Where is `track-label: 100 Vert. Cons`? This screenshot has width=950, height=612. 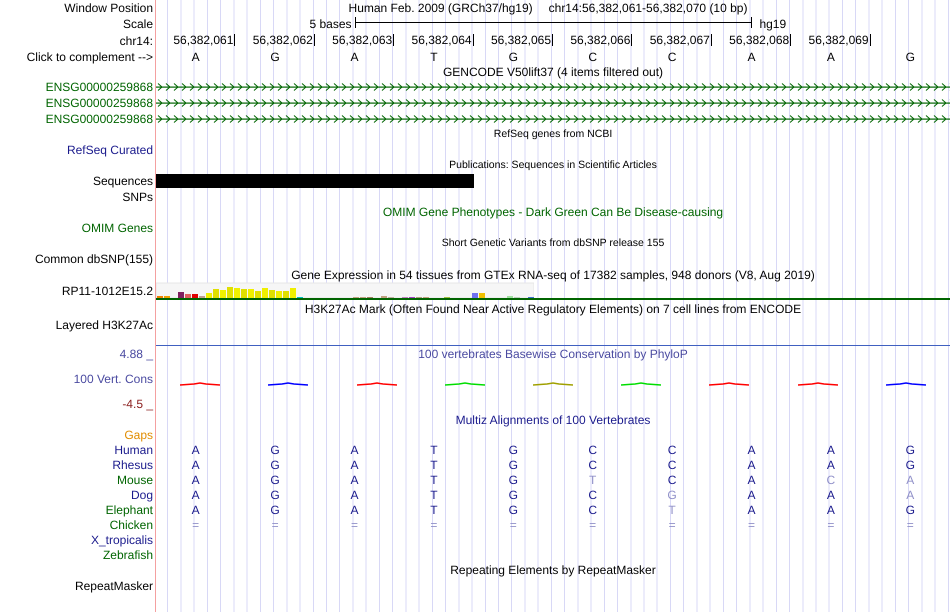 track-label: 100 Vert. Cons is located at coordinates (113, 379).